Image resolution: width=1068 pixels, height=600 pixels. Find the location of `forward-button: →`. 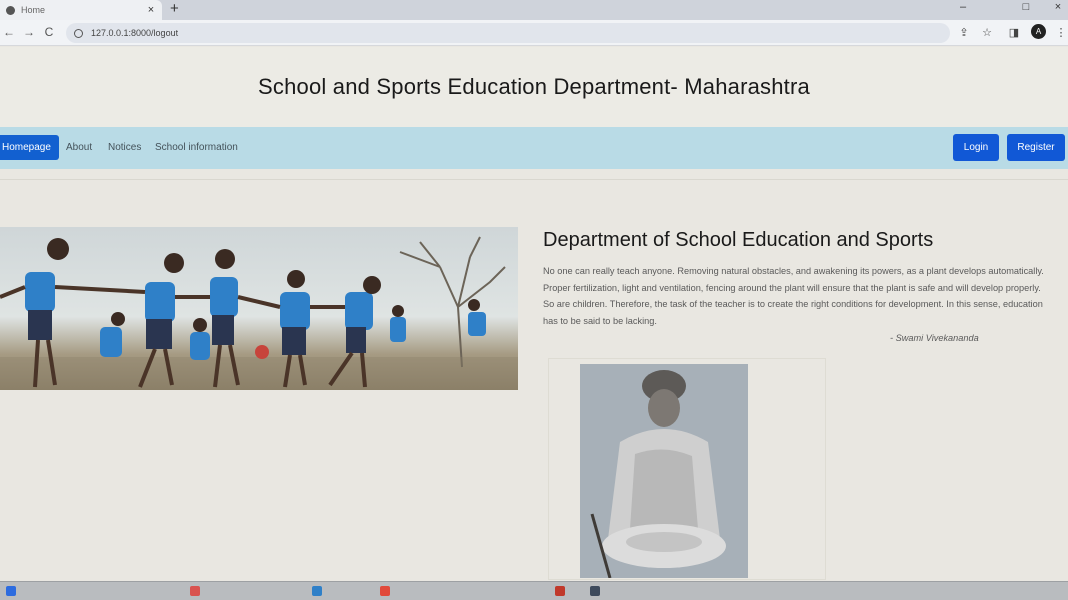

forward-button: → is located at coordinates (29, 32).